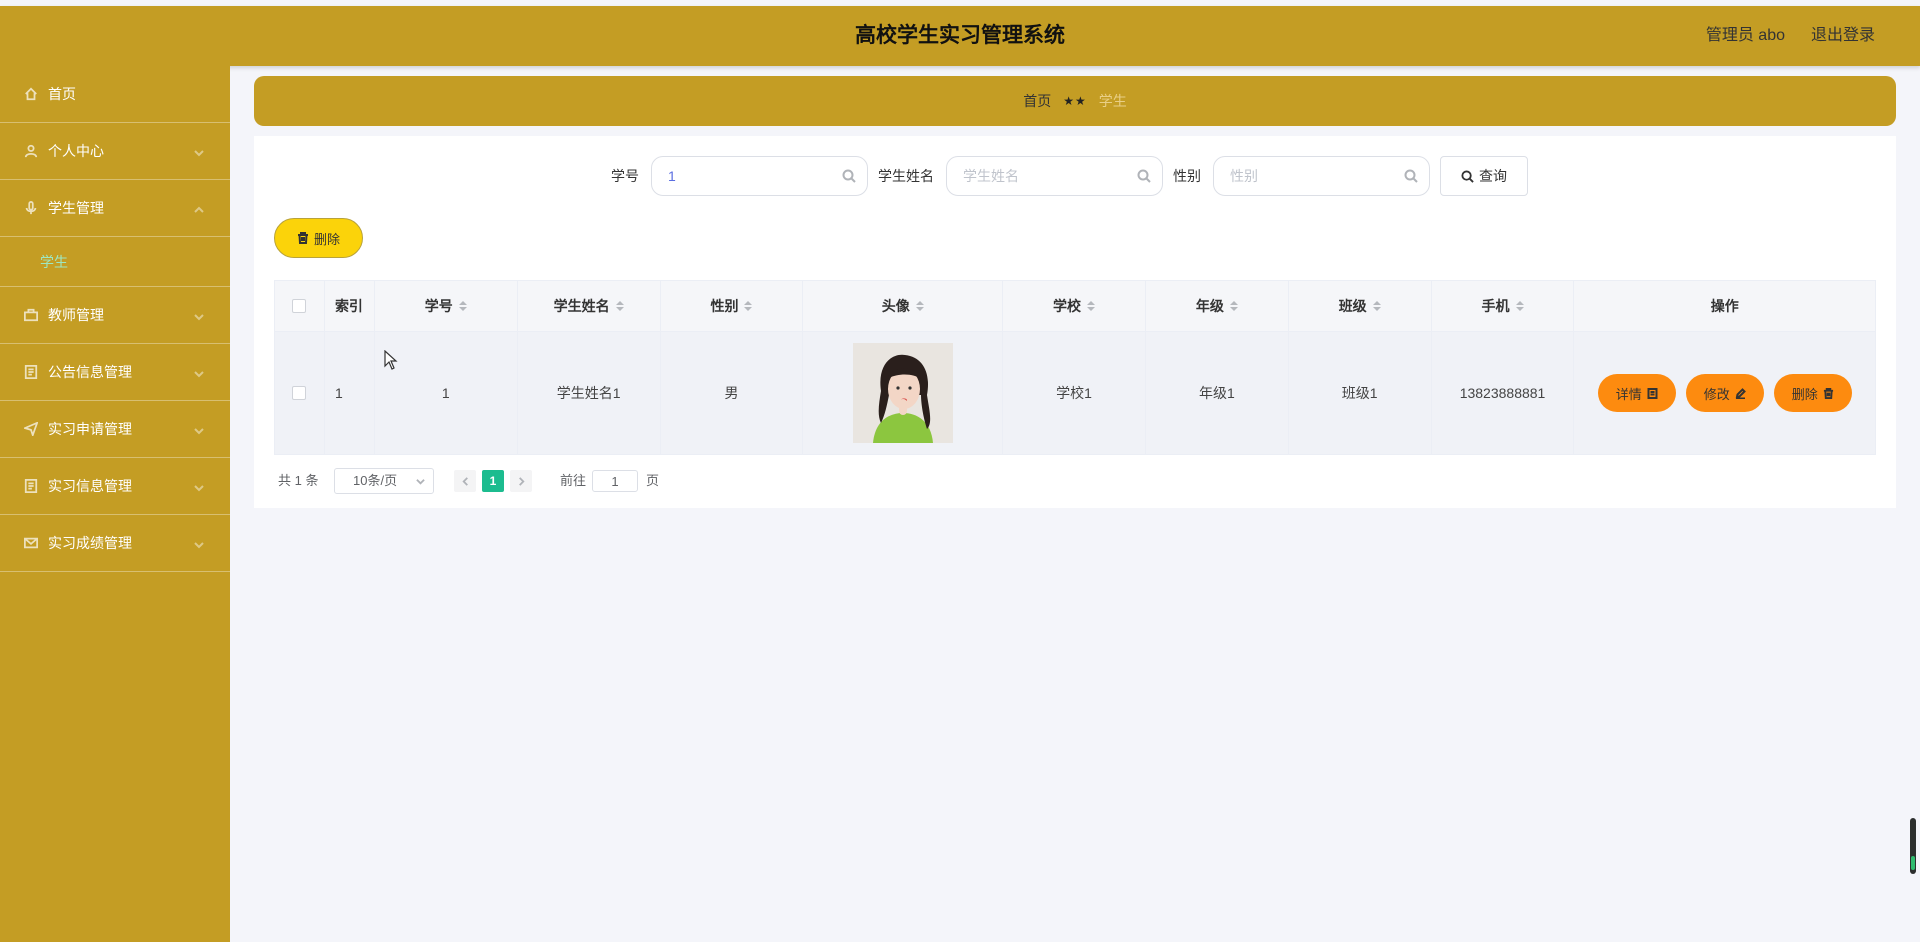  What do you see at coordinates (1843, 36) in the screenshot?
I see `logout-link: 退出登录` at bounding box center [1843, 36].